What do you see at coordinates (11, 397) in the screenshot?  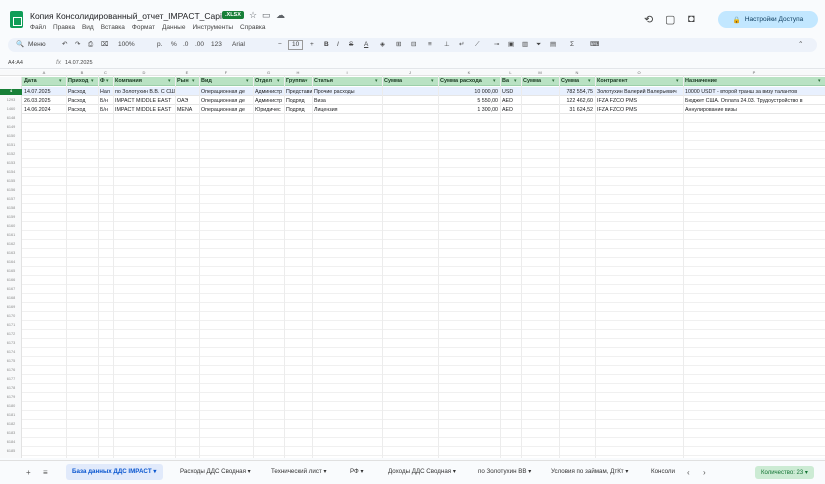 I see `row-number: 6179` at bounding box center [11, 397].